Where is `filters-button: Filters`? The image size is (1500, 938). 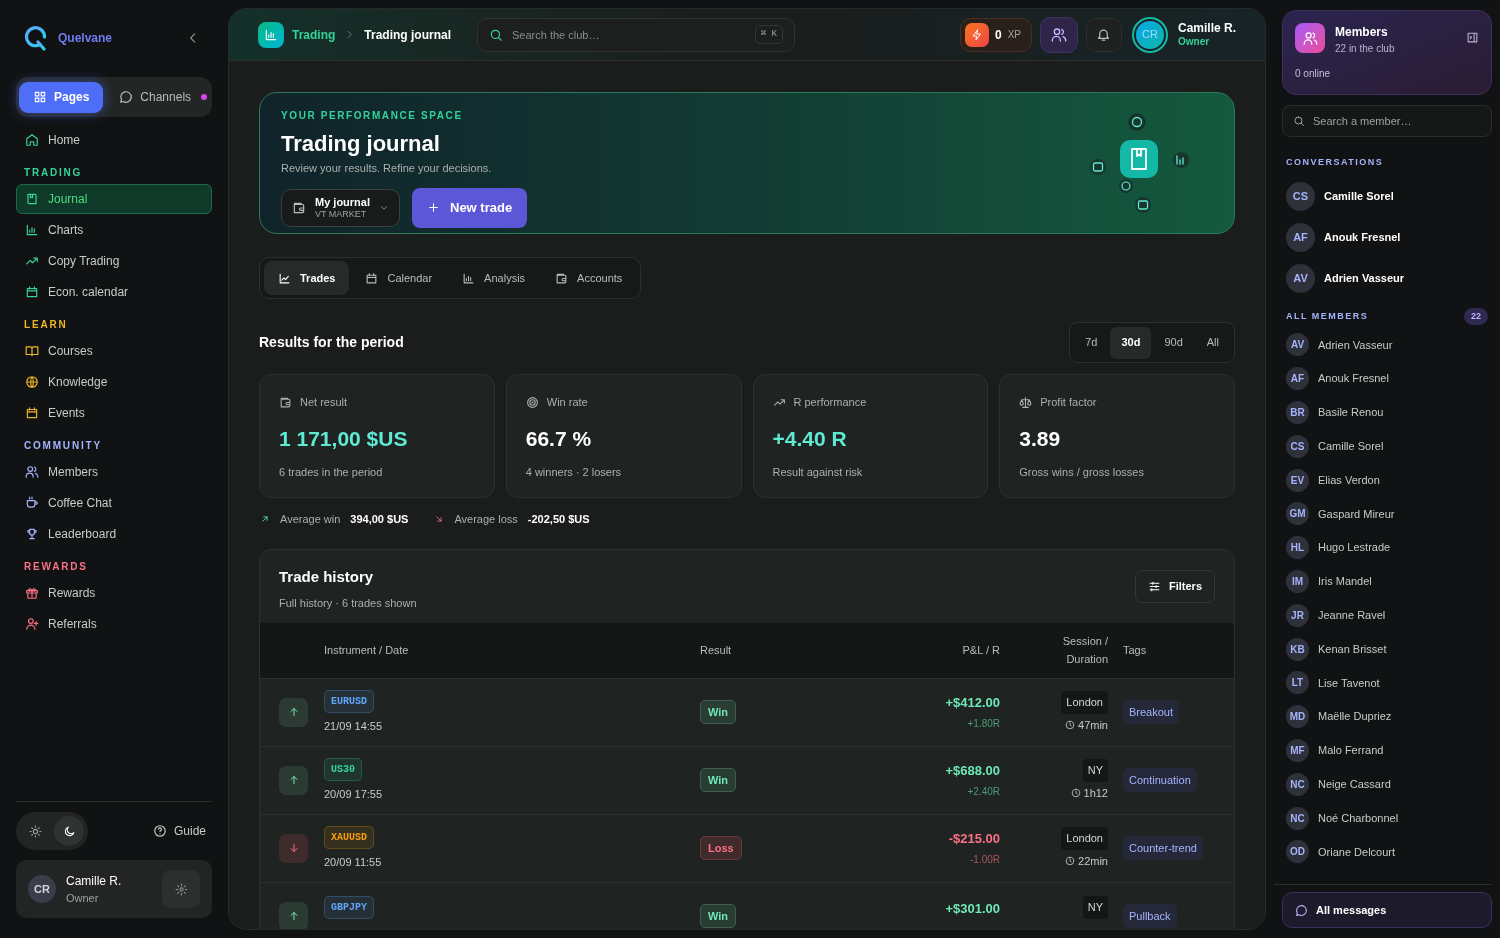
filters-button: Filters is located at coordinates (1175, 586).